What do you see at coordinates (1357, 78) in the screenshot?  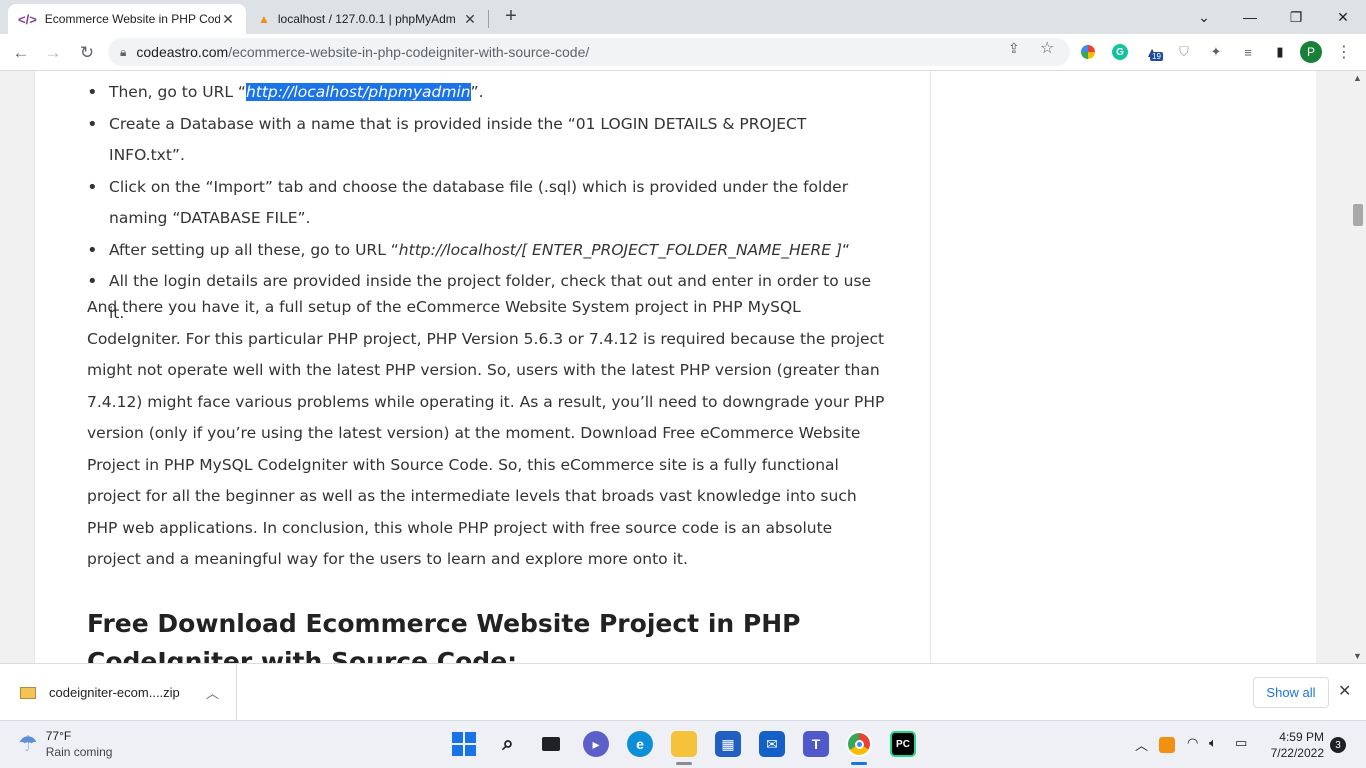 I see `scroll-up-icon: ▲` at bounding box center [1357, 78].